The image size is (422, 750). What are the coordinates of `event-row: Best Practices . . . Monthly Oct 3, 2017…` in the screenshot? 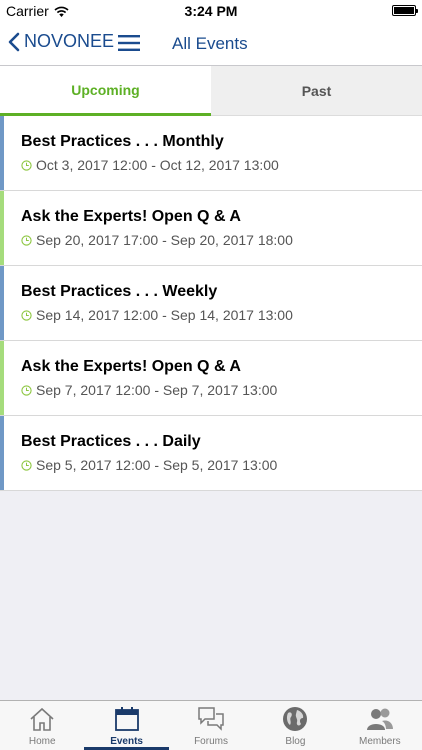 It's located at (211, 153).